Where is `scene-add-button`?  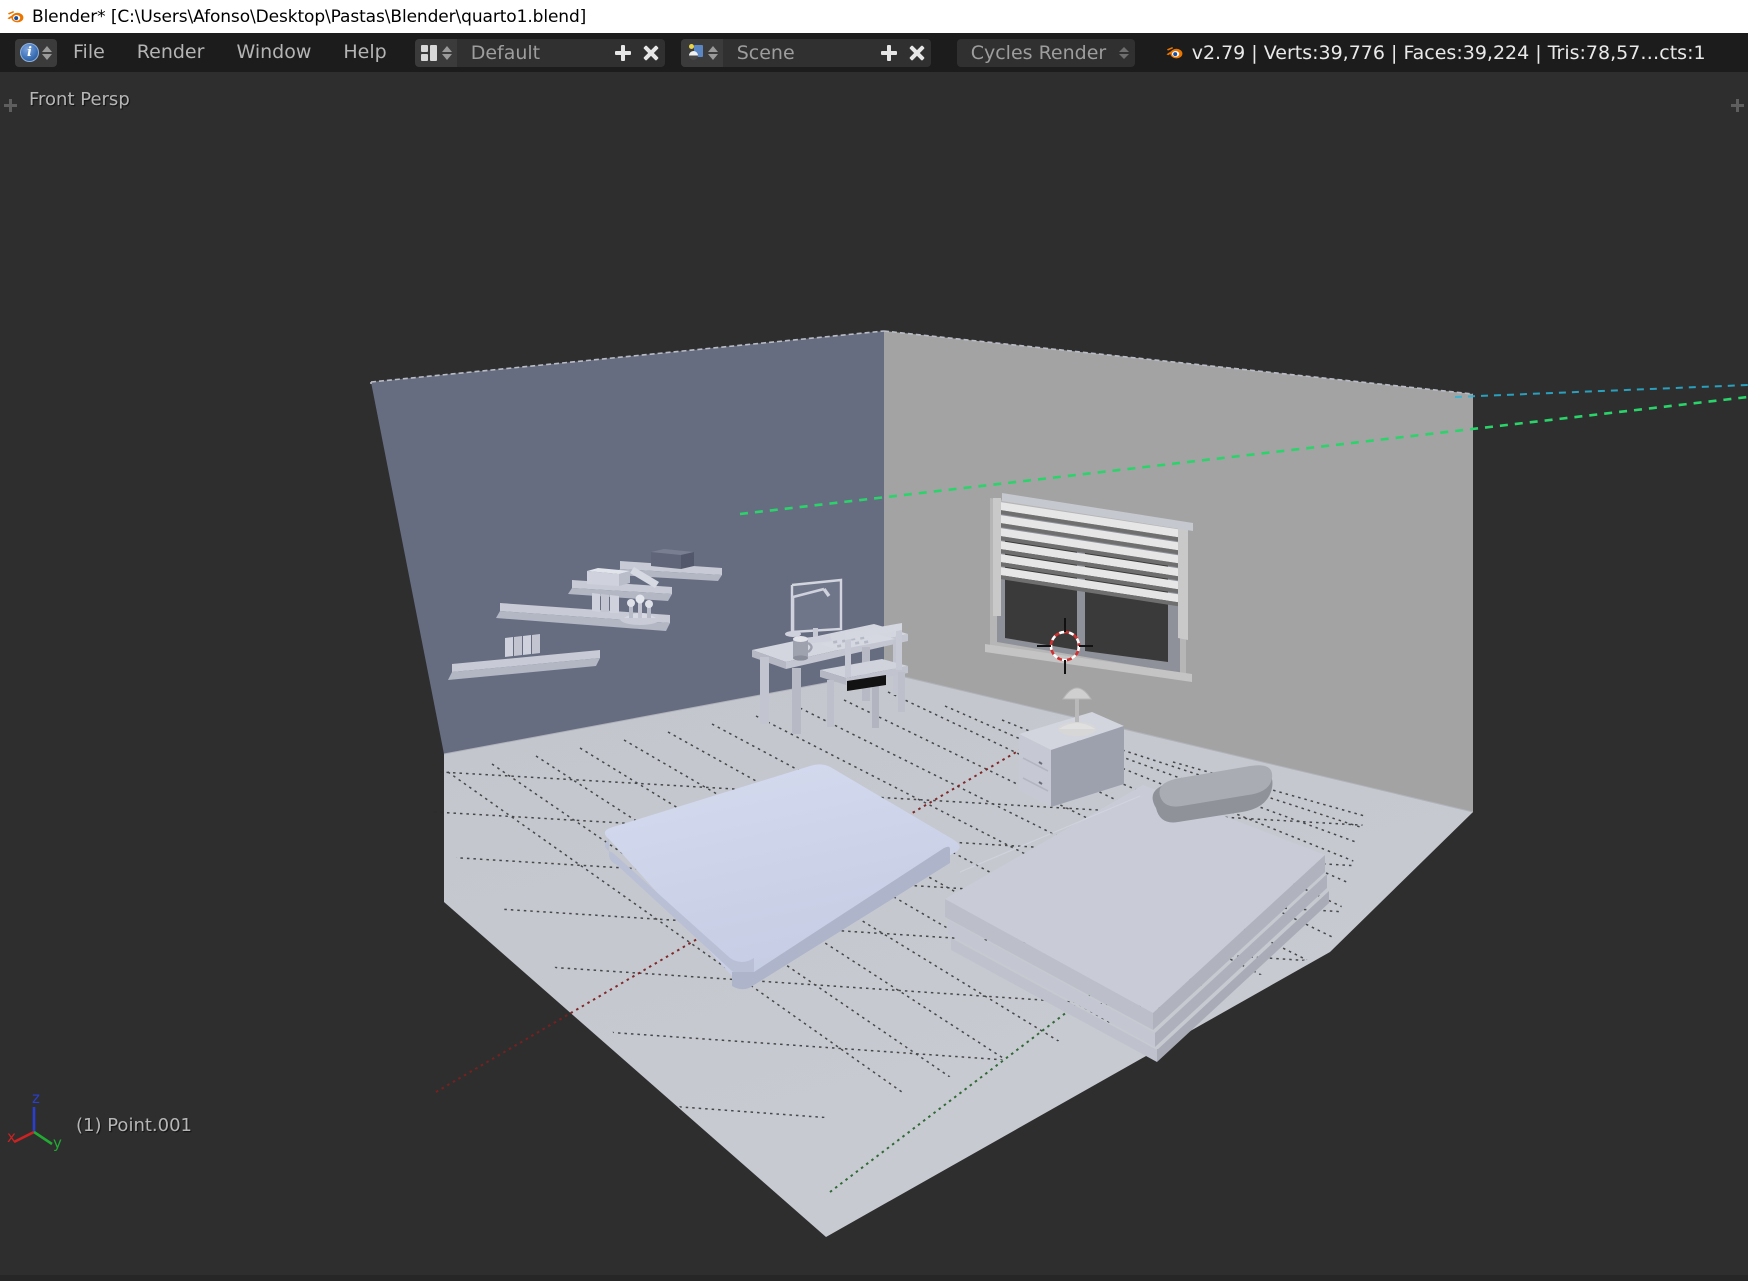
scene-add-button is located at coordinates (889, 53).